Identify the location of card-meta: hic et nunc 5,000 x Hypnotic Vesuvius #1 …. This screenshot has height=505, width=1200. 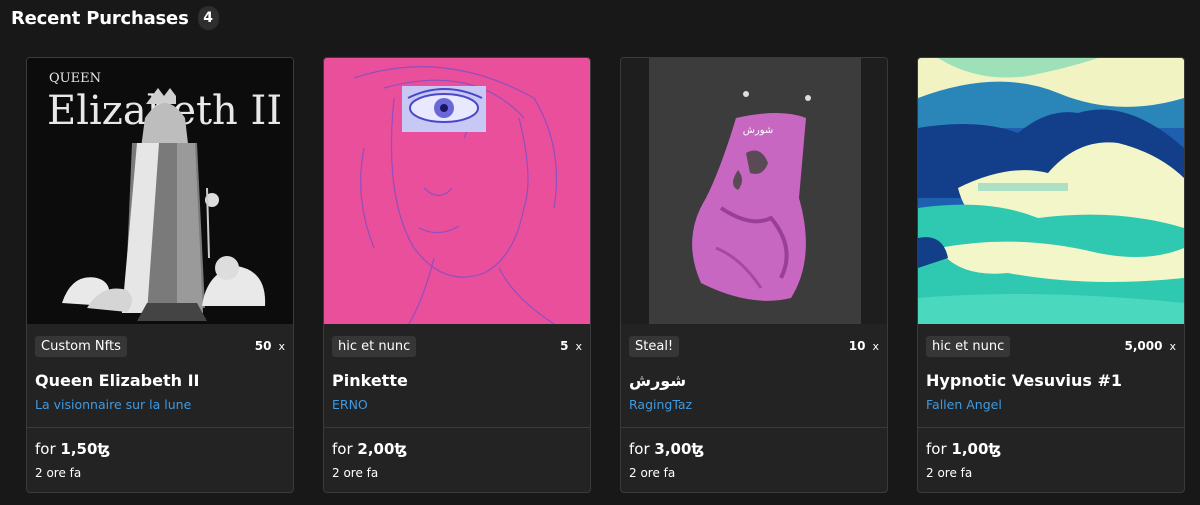
(1051, 375).